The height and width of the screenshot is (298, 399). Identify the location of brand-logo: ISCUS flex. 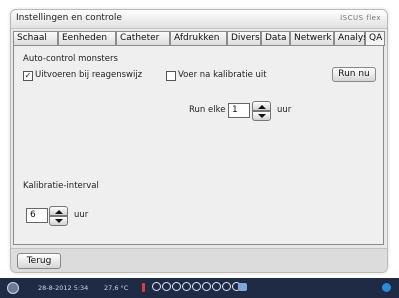
(360, 18).